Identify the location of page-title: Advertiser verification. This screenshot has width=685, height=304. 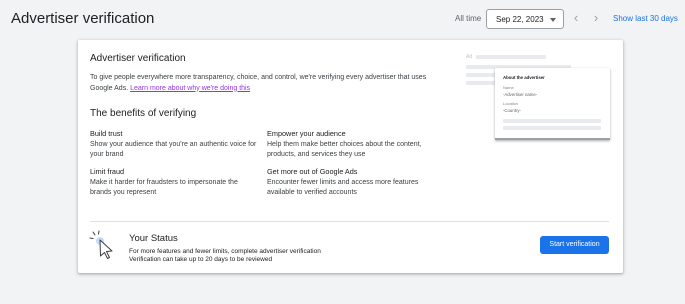
(83, 18).